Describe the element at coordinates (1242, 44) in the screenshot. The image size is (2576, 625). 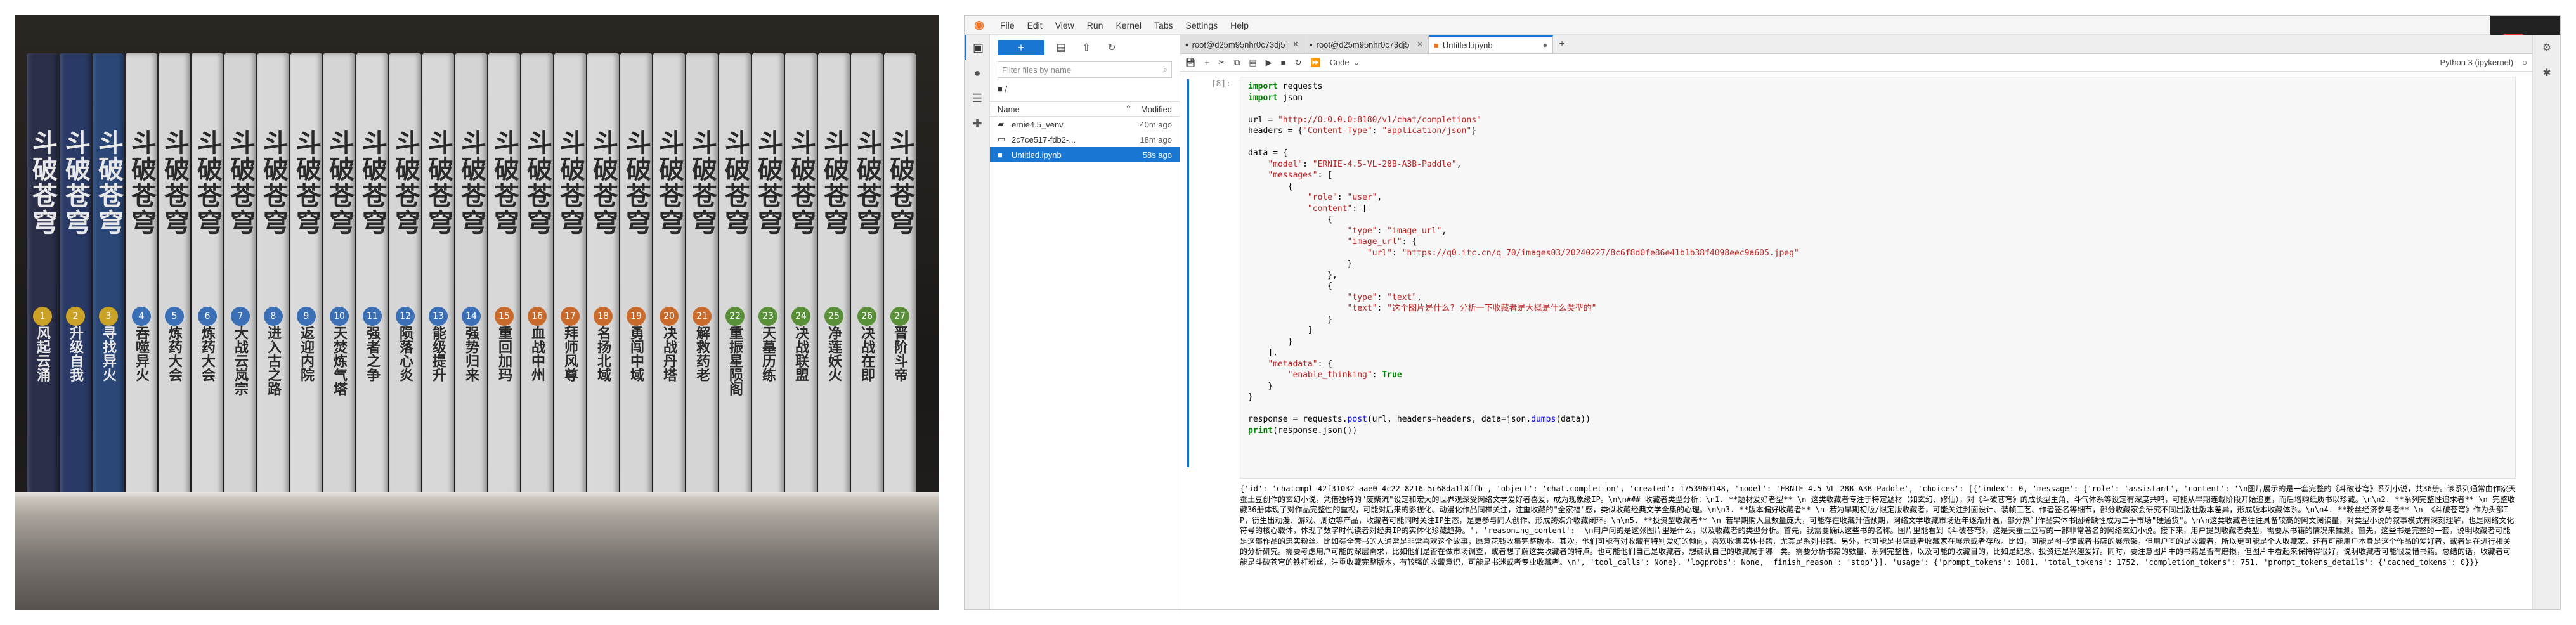
I see `tab-terminal-1: ▪ root@d25m95nhr0c73dj5 ✕` at that location.